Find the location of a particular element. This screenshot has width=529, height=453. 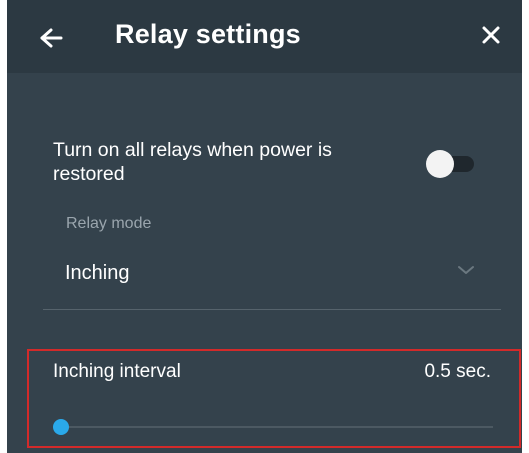

close-button is located at coordinates (491, 35).